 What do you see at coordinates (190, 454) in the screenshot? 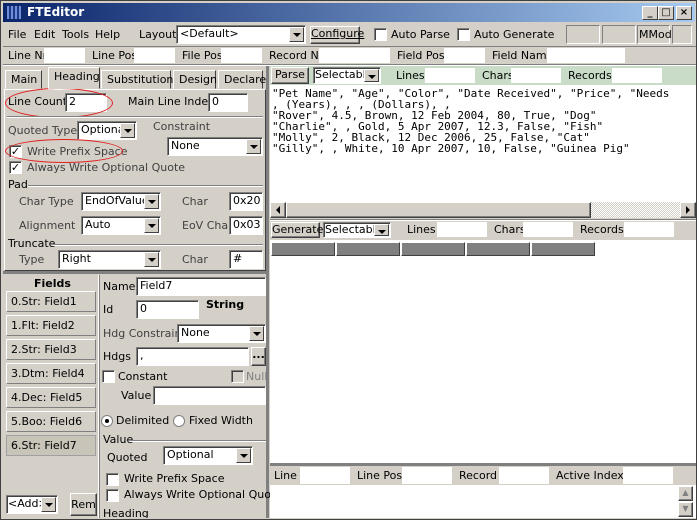
I see `quoted-value: Optional` at bounding box center [190, 454].